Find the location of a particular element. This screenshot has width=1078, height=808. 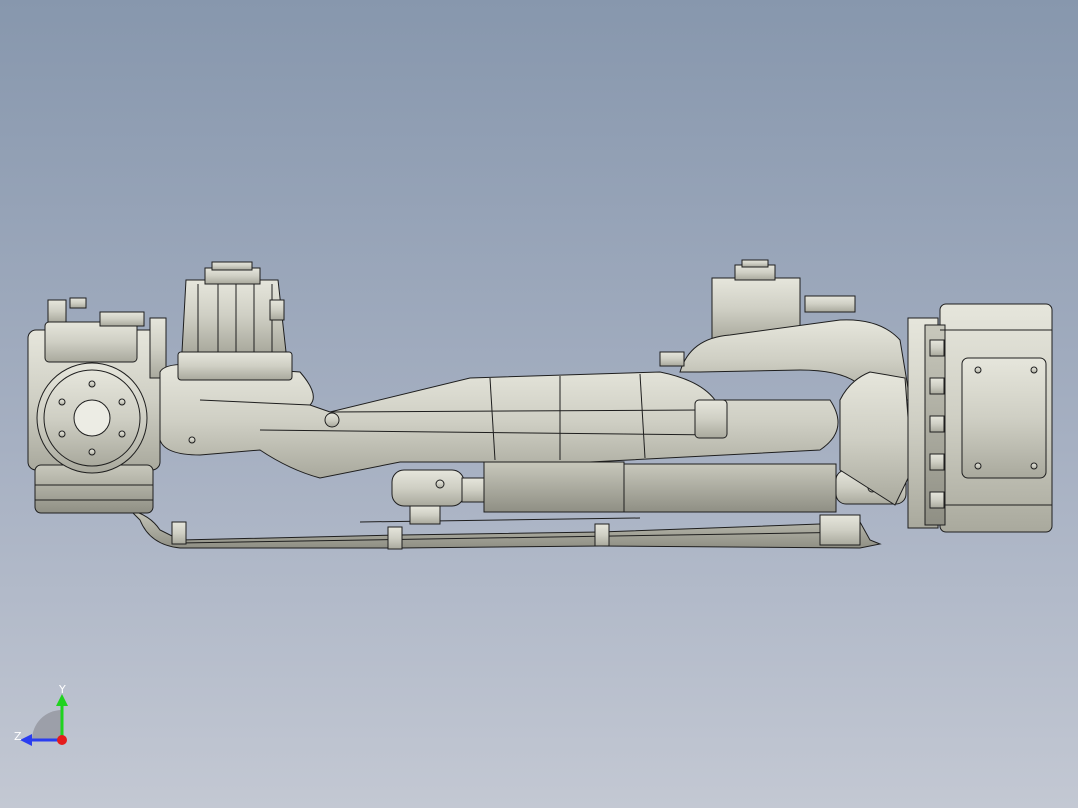

cable-pipe is located at coordinates (505, 529).